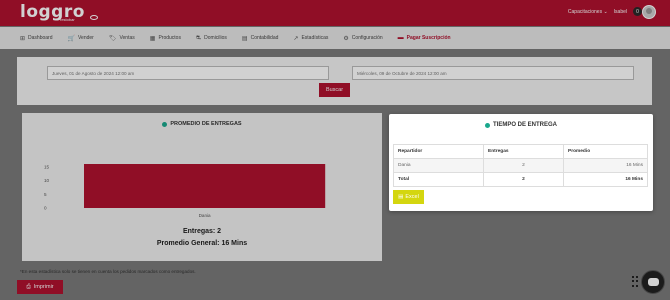  I want to click on column-header: Repartidor, so click(438, 151).